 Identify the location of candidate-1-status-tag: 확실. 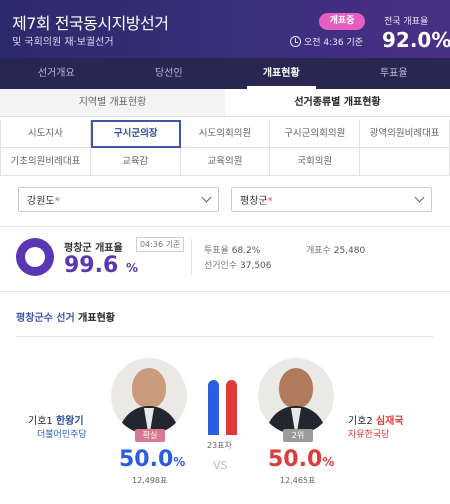
(150, 435).